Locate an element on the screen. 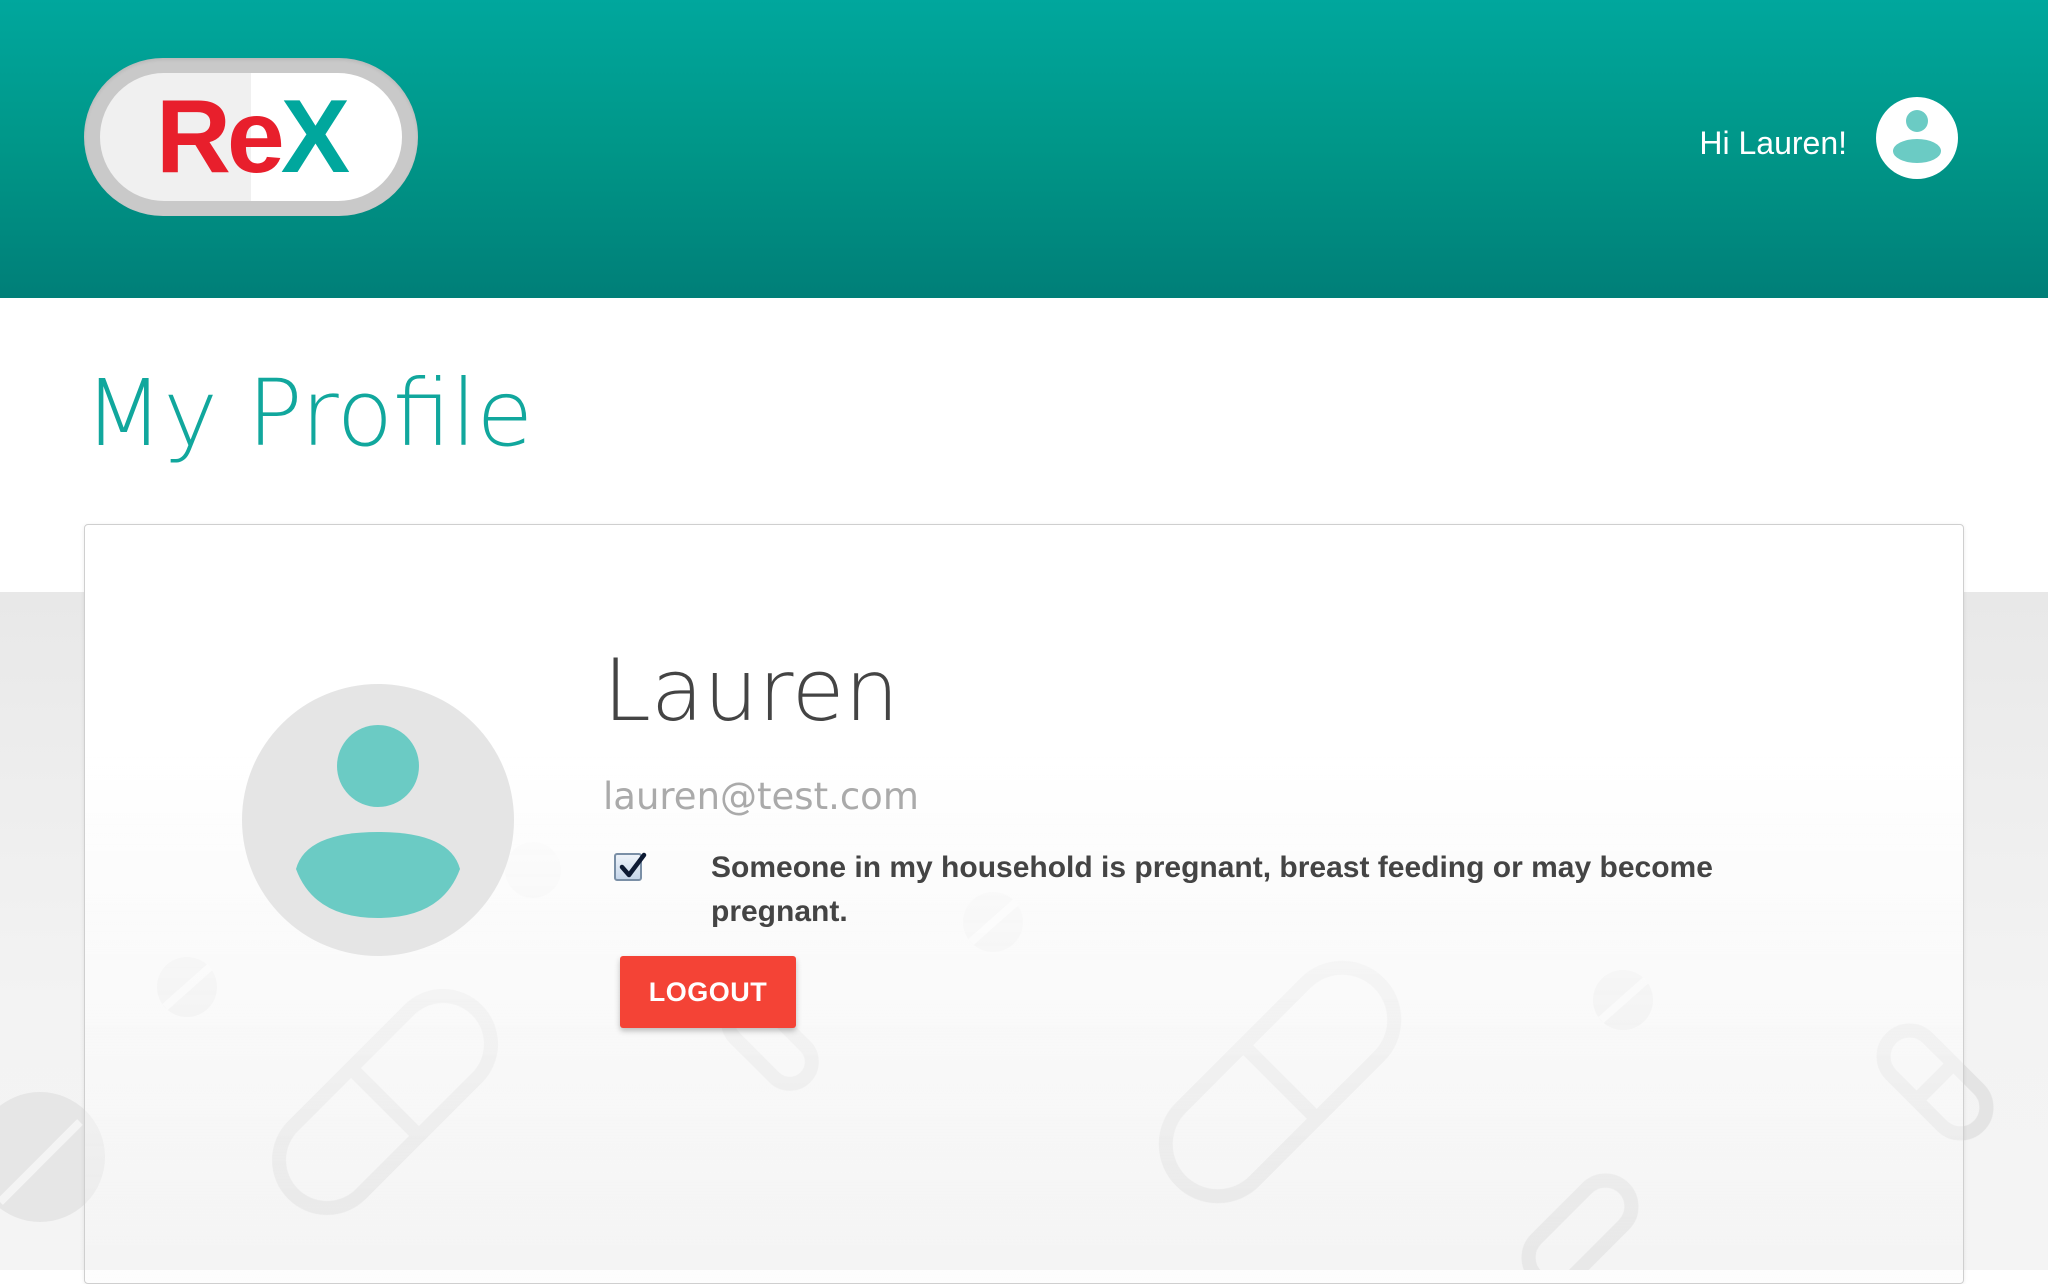 Image resolution: width=2048 pixels, height=1284 pixels. profile-email: lauren@test.com is located at coordinates (761, 796).